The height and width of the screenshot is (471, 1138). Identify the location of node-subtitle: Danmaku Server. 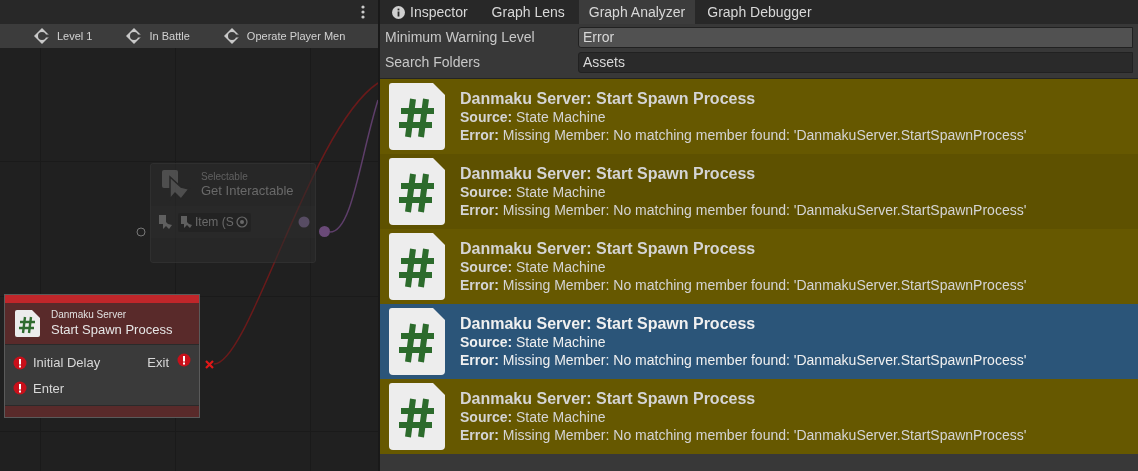
(89, 315).